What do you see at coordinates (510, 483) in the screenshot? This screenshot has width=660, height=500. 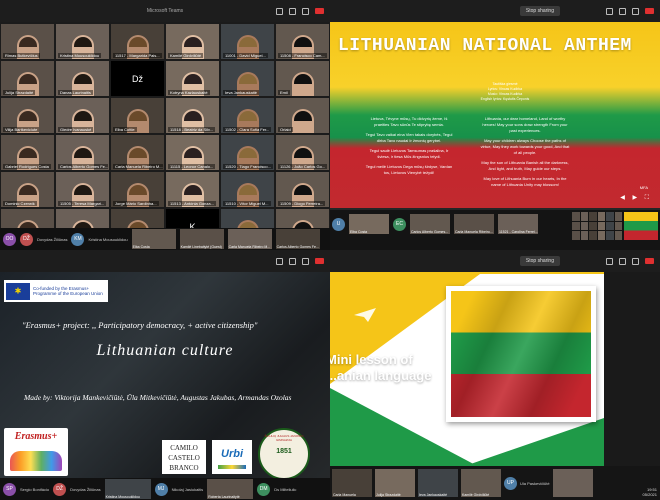 I see `participant-avatar: UP` at bounding box center [510, 483].